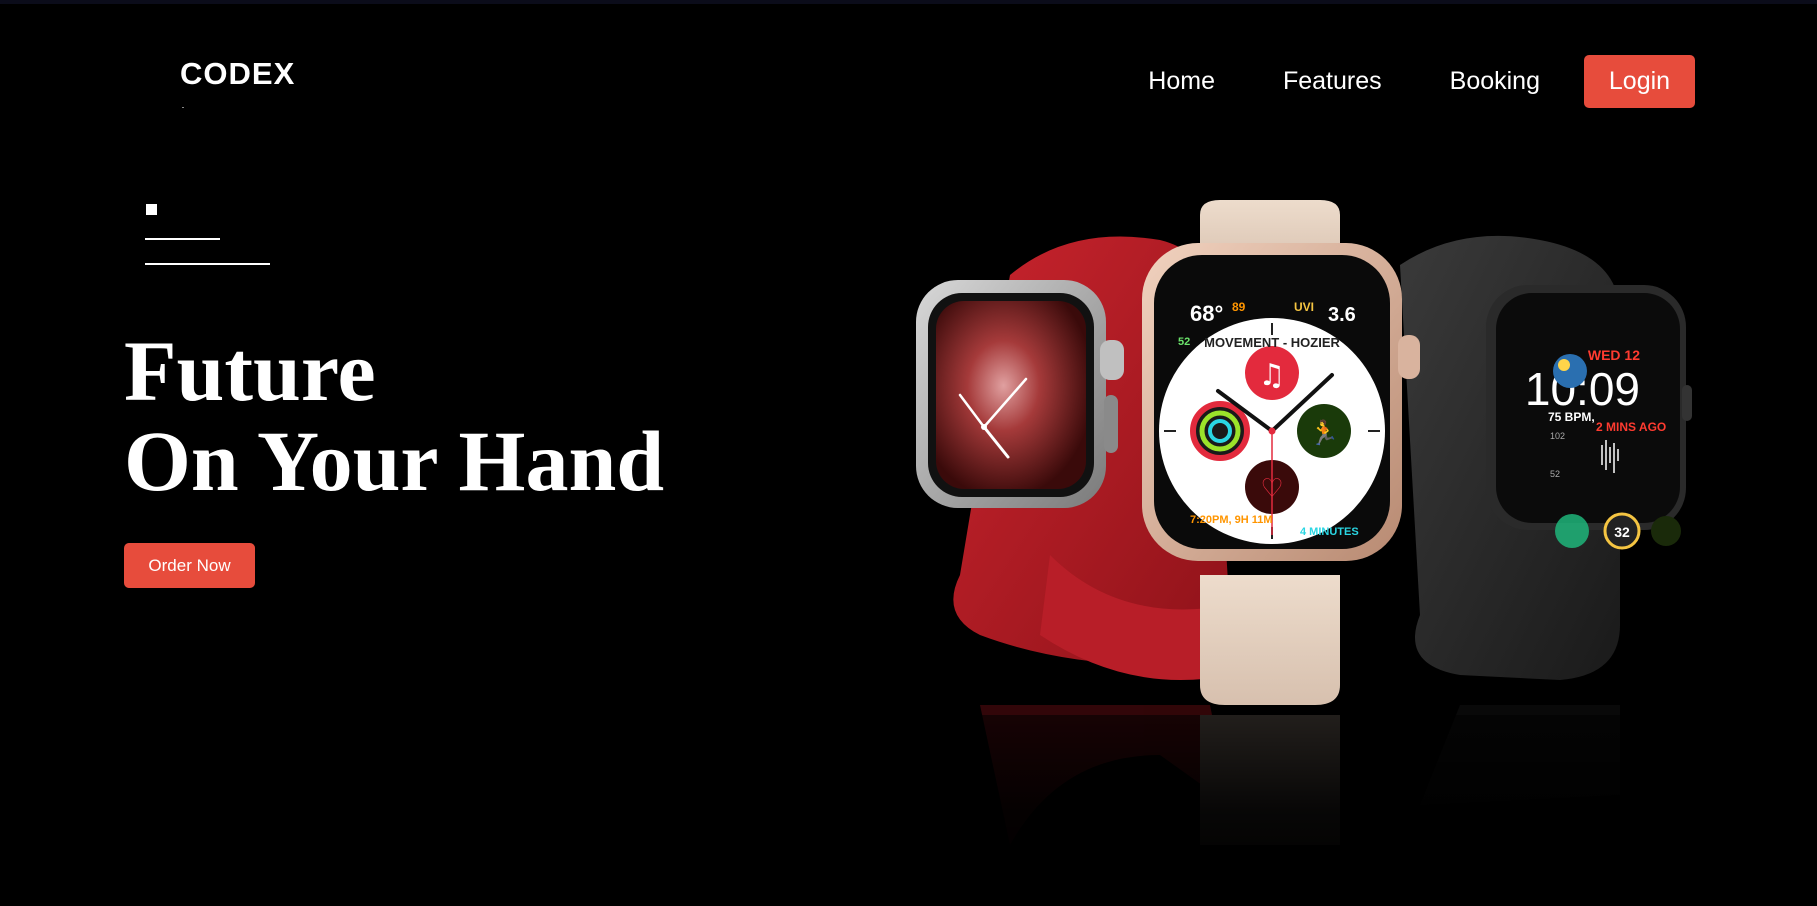  Describe the element at coordinates (182, 239) in the screenshot. I see `decorative-line-short` at that location.